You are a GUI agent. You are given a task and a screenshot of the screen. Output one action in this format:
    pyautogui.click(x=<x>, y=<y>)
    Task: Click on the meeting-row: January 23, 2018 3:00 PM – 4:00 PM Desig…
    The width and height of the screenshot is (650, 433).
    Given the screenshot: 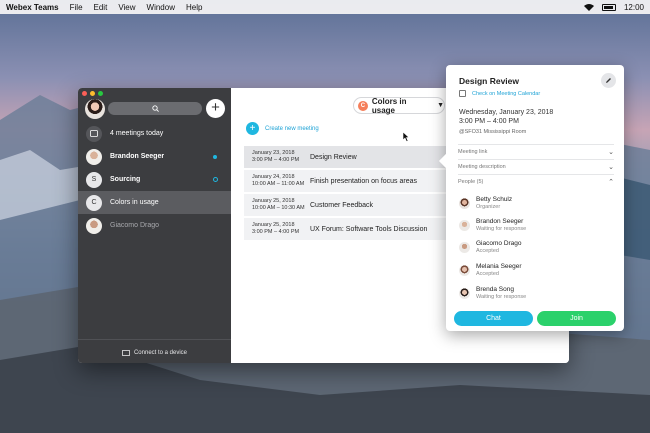 What is the action you would take?
    pyautogui.click(x=348, y=157)
    